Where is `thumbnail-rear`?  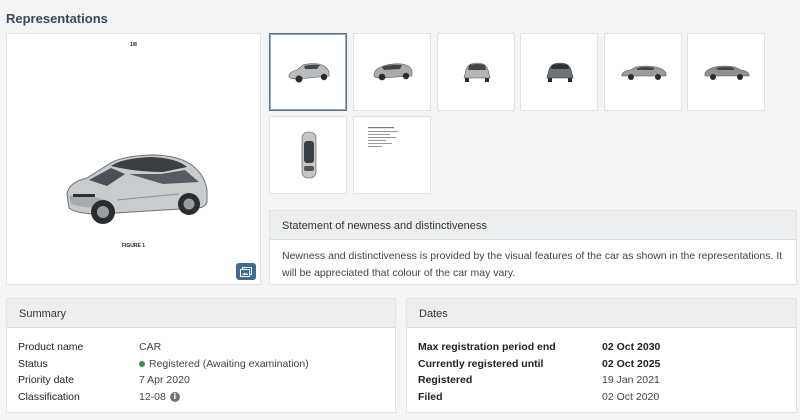 thumbnail-rear is located at coordinates (559, 72).